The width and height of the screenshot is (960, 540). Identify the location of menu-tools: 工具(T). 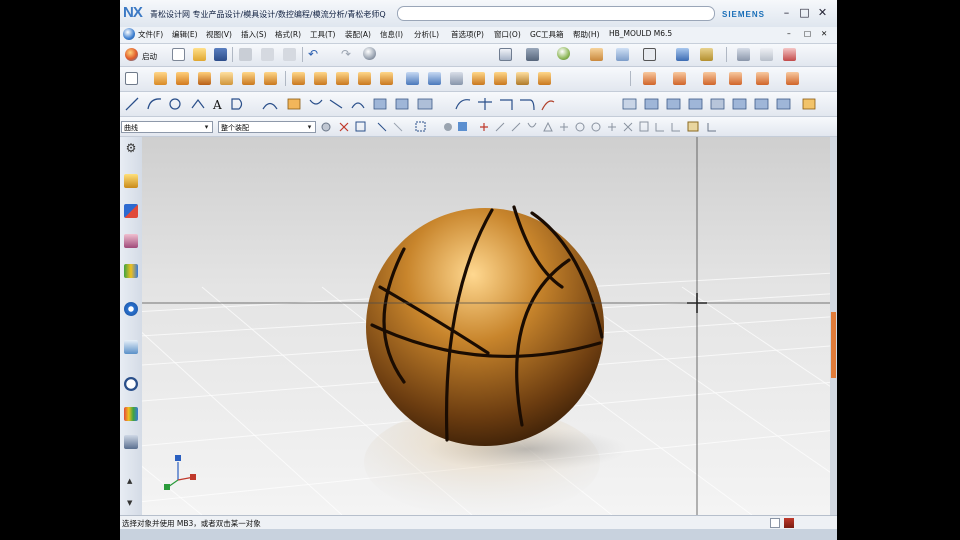
(322, 34).